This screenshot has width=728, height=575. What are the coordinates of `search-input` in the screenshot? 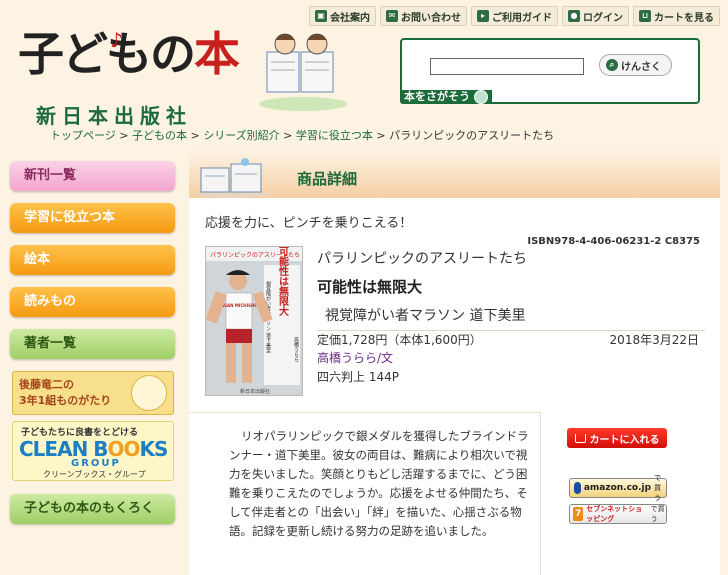 It's located at (507, 66).